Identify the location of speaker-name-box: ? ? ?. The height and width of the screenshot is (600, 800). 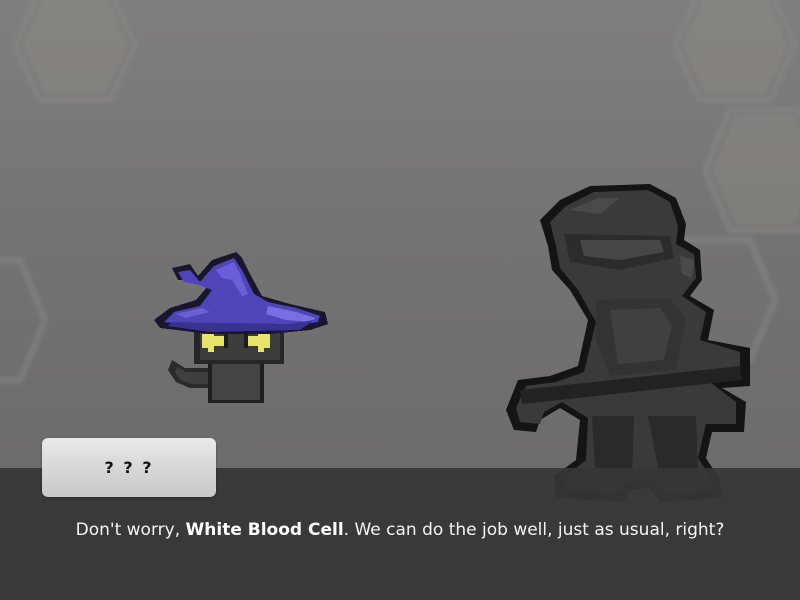
(129, 467).